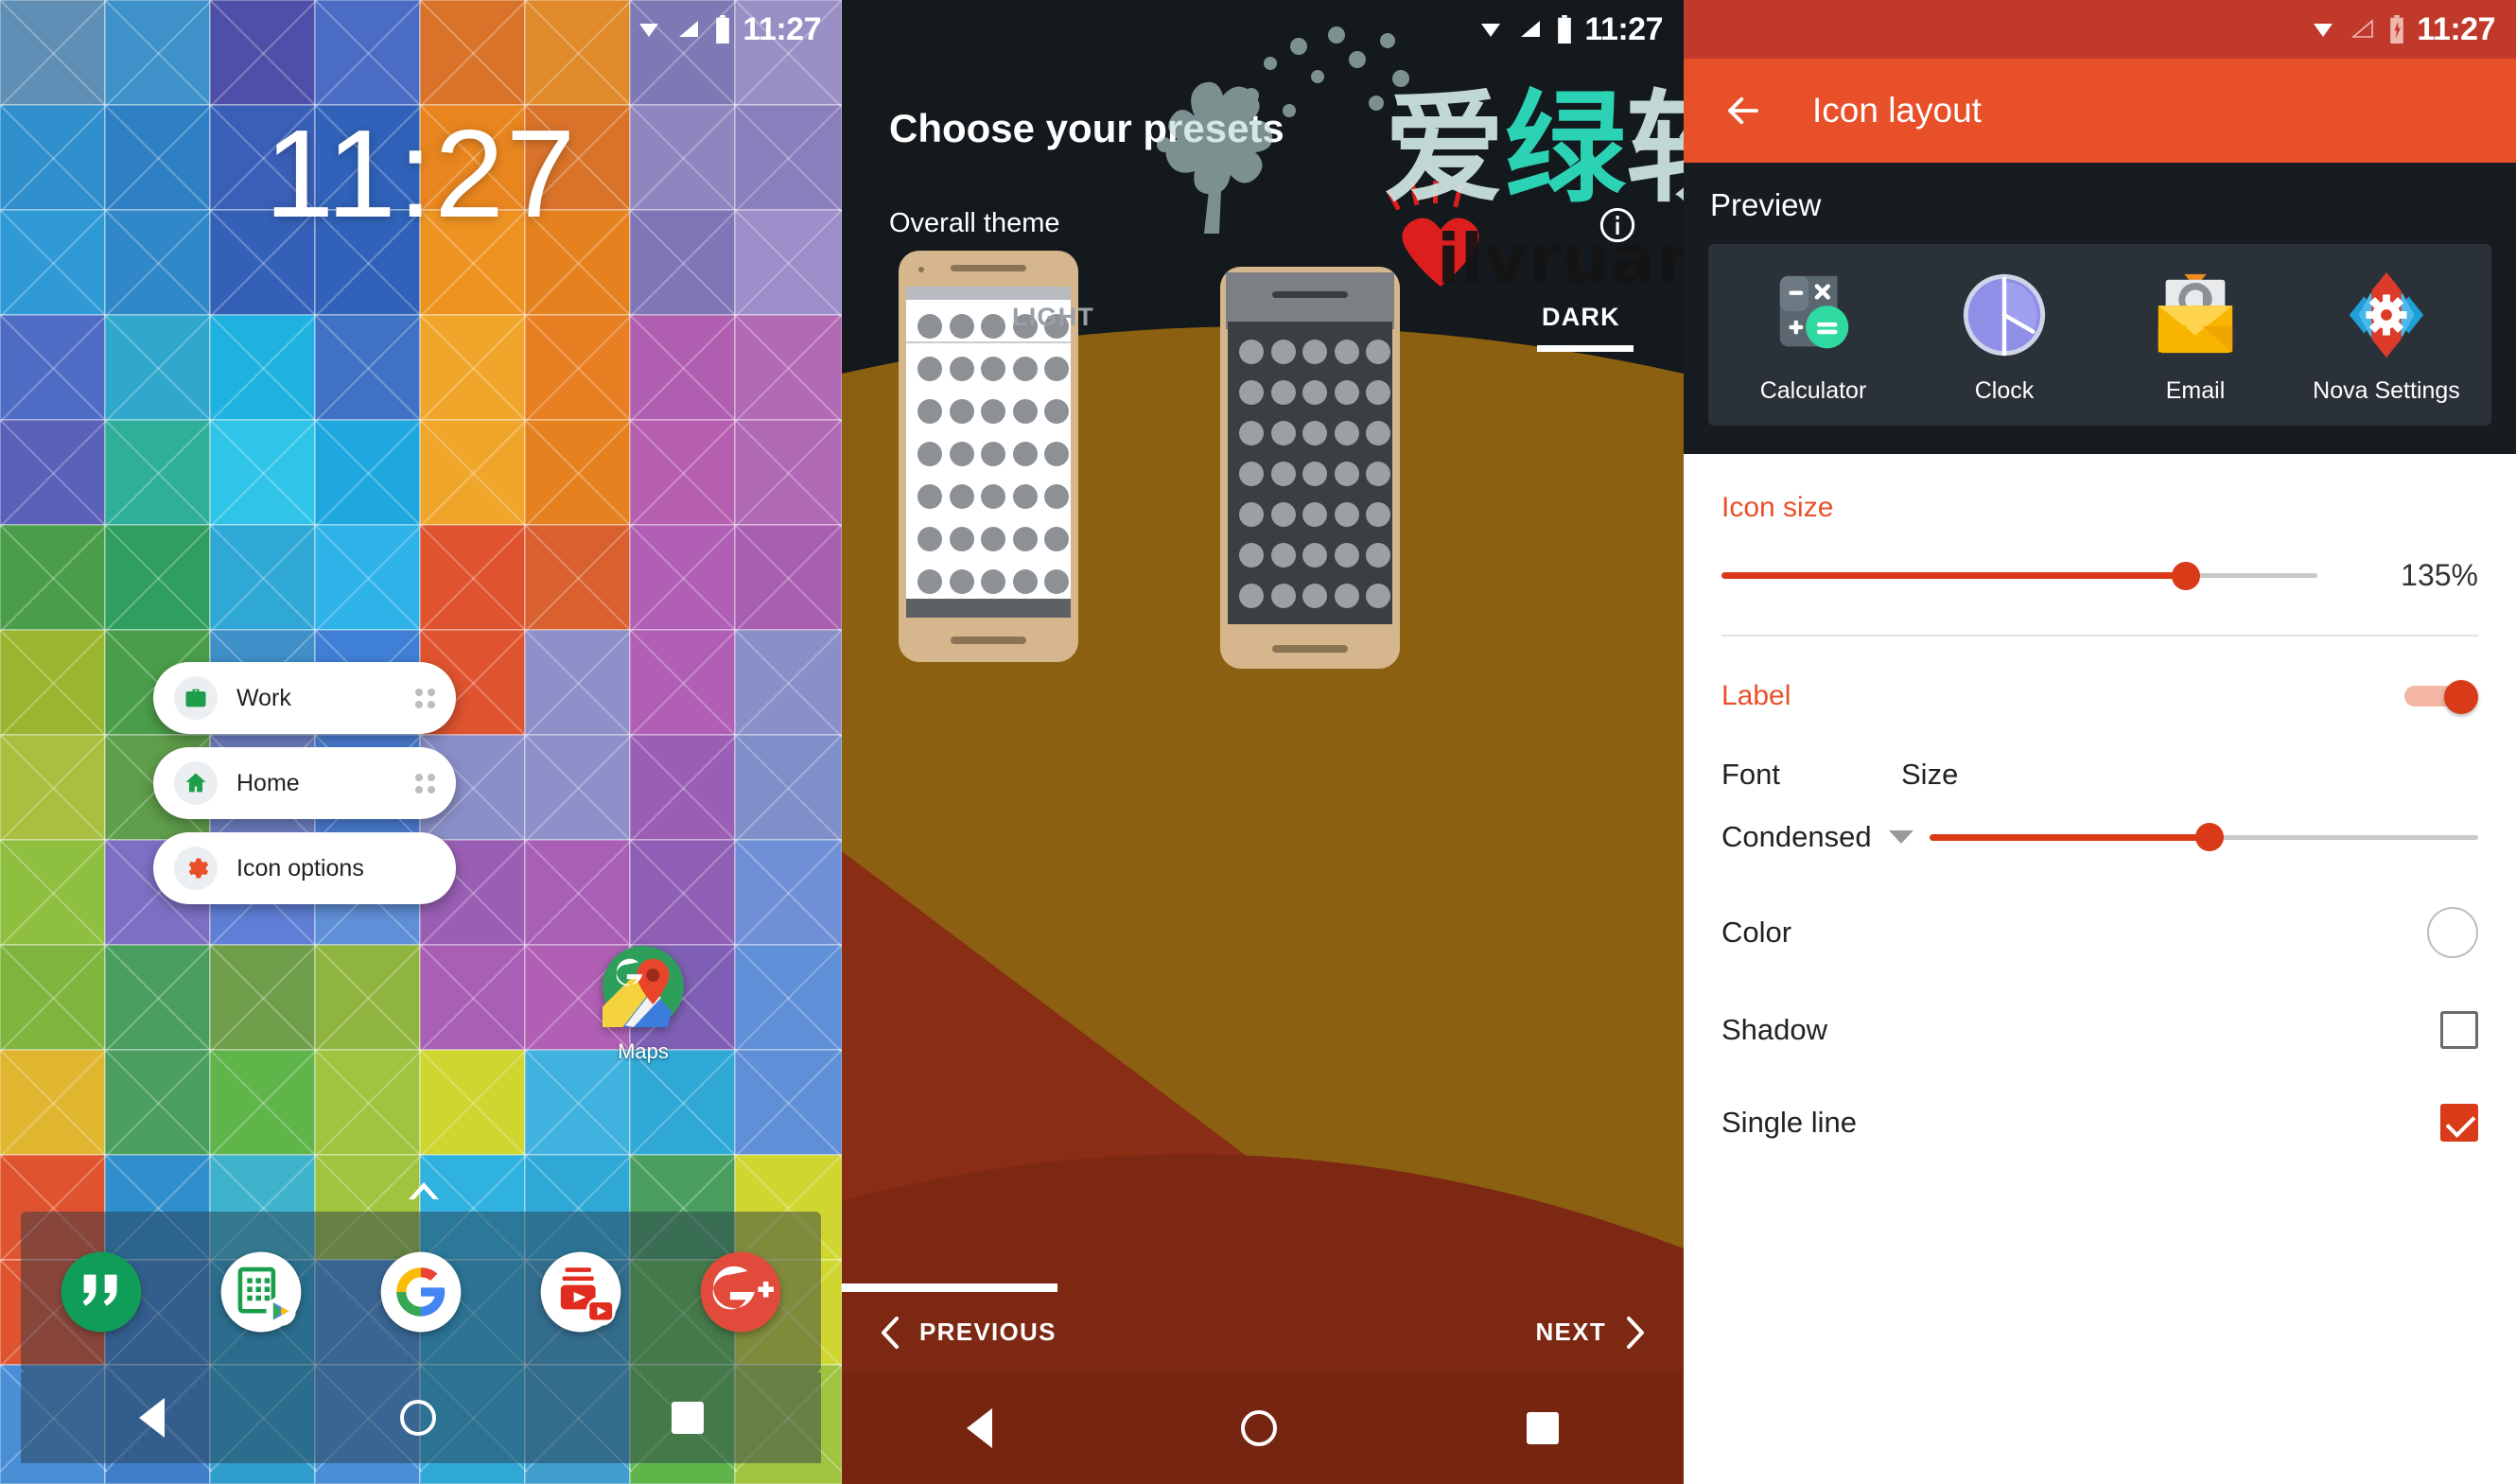 This screenshot has height=1484, width=2516. Describe the element at coordinates (300, 868) in the screenshot. I see `shortcut-label: Icon options` at that location.